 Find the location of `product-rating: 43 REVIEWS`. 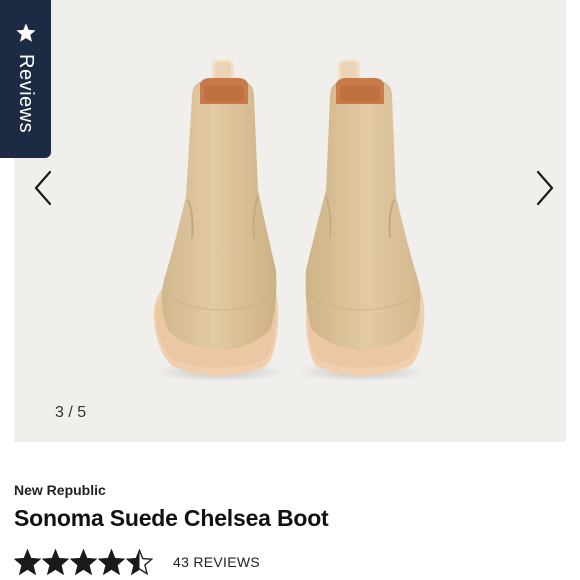

product-rating: 43 REVIEWS is located at coordinates (137, 562).